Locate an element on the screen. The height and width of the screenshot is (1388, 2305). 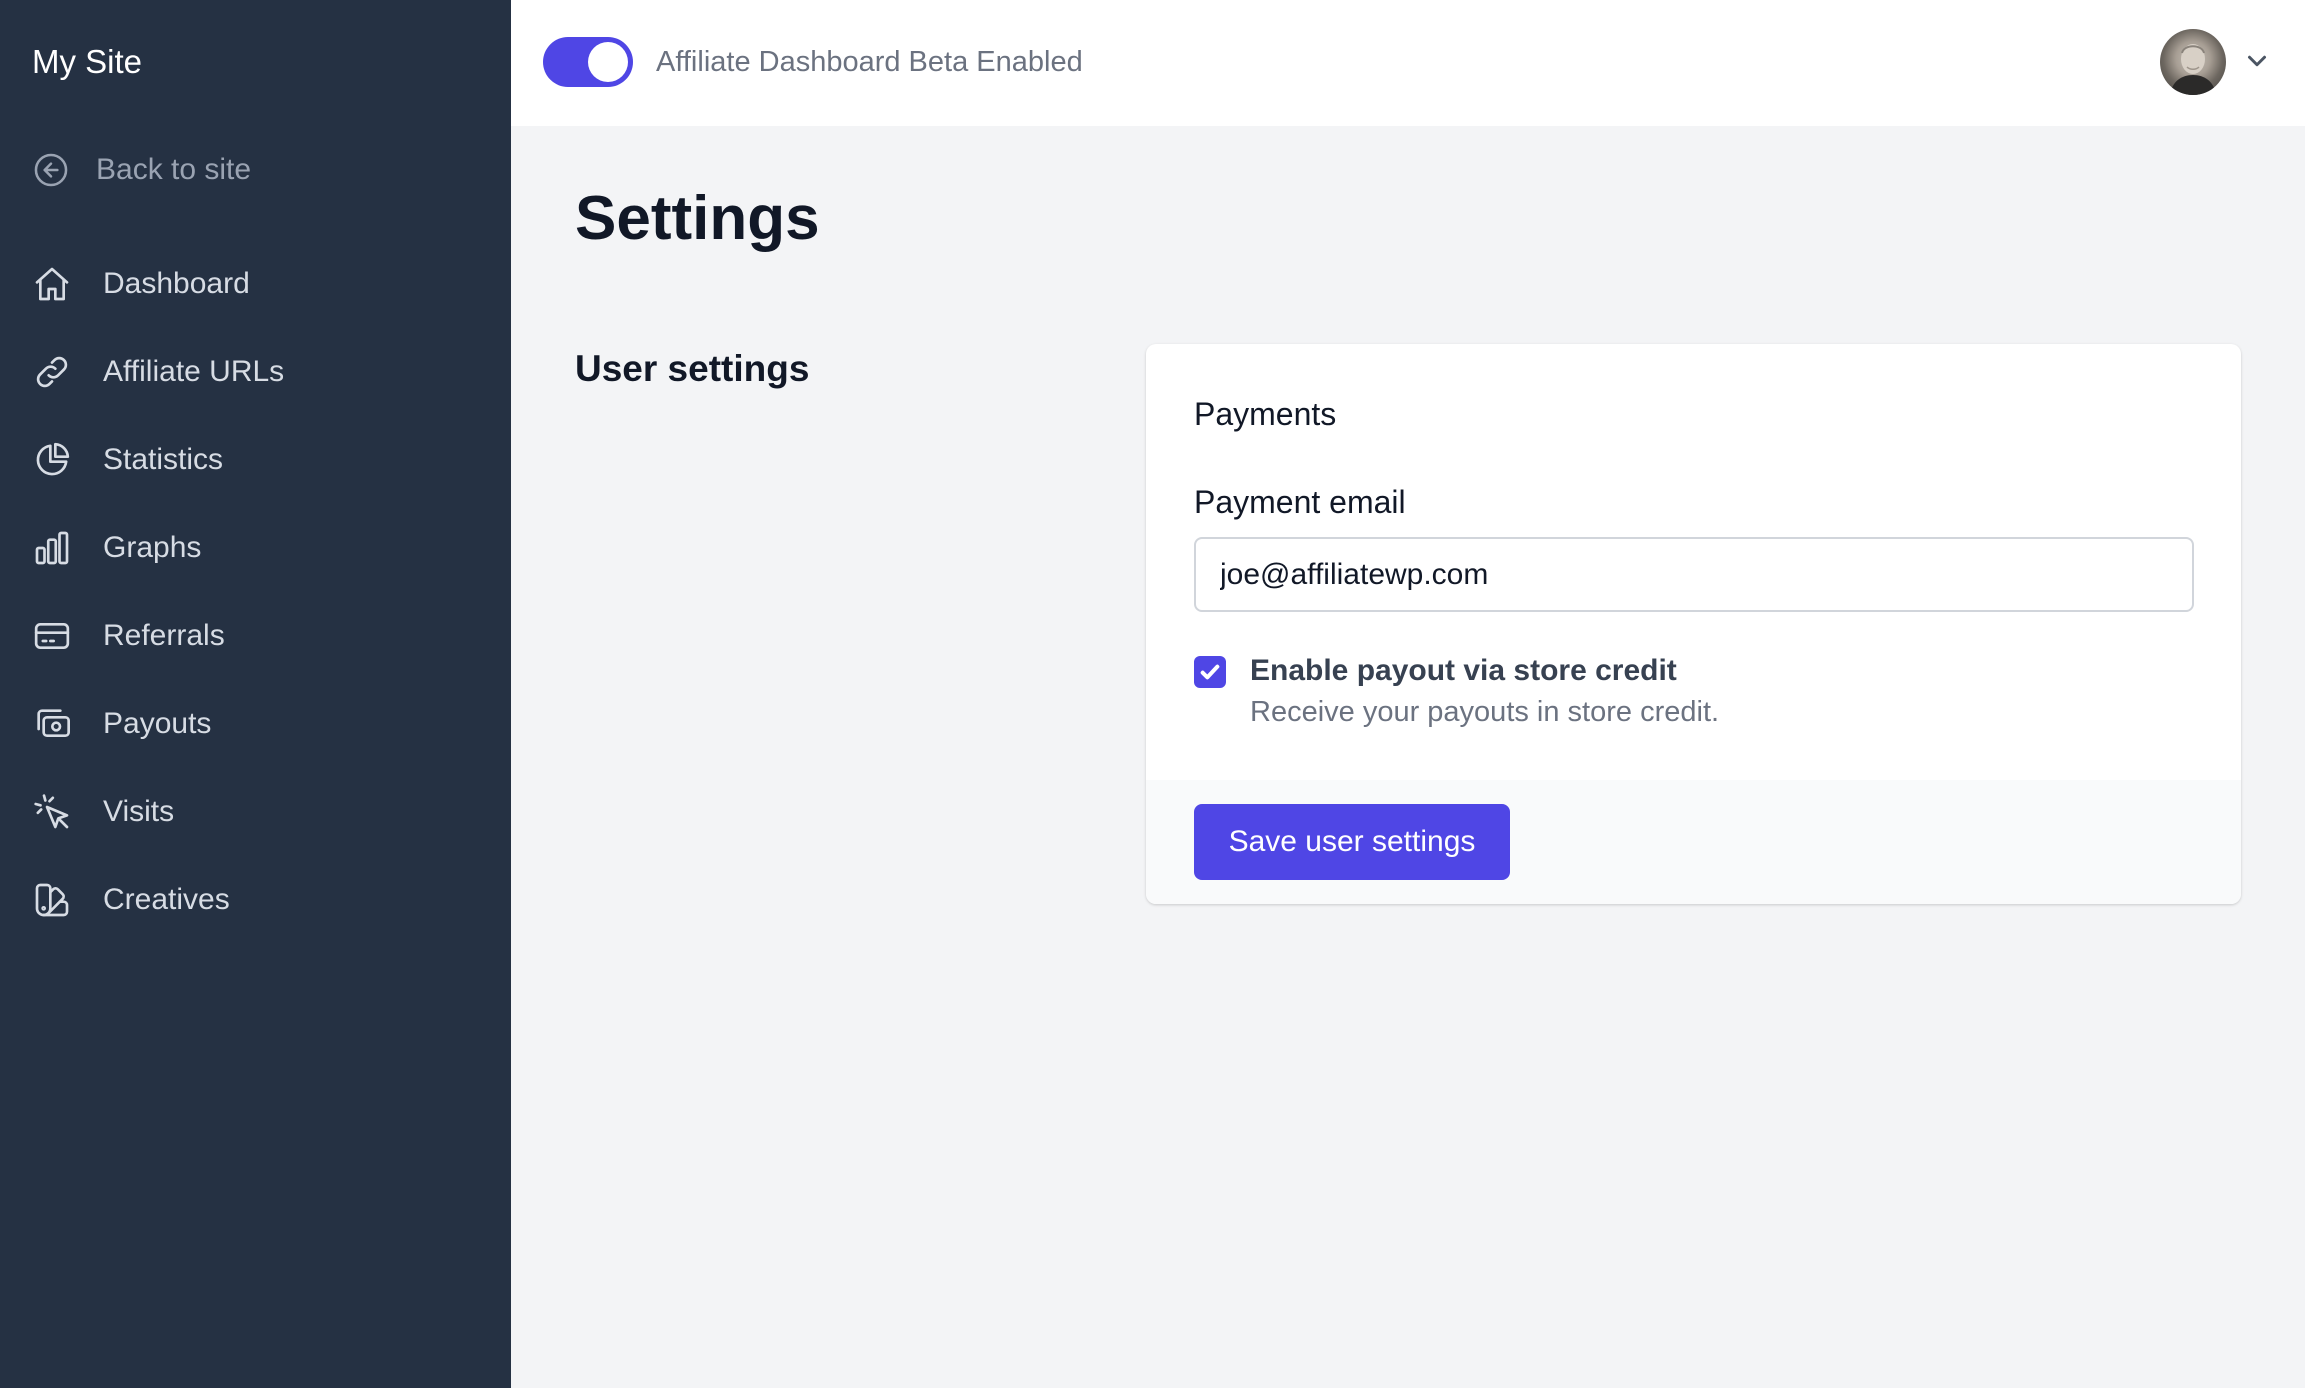
back-to-site-label: Back to site is located at coordinates (174, 169).